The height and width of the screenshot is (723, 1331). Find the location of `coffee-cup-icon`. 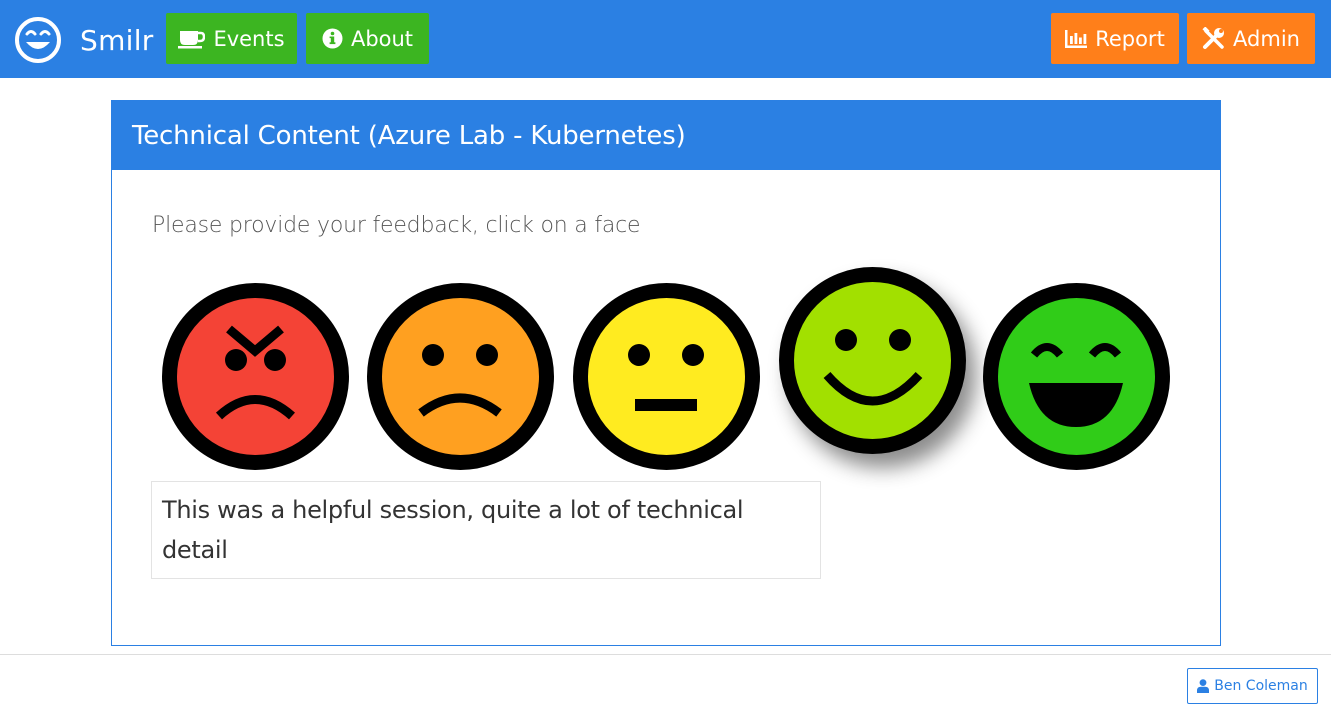

coffee-cup-icon is located at coordinates (192, 39).